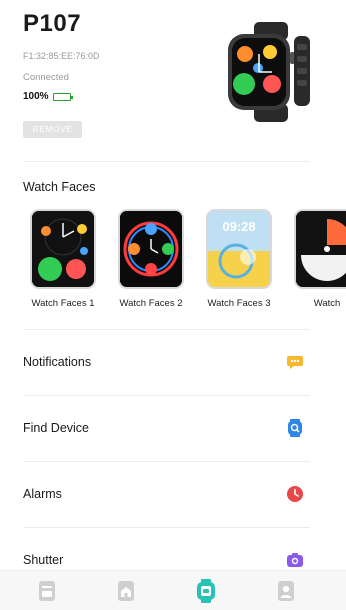  I want to click on message-icon, so click(295, 362).